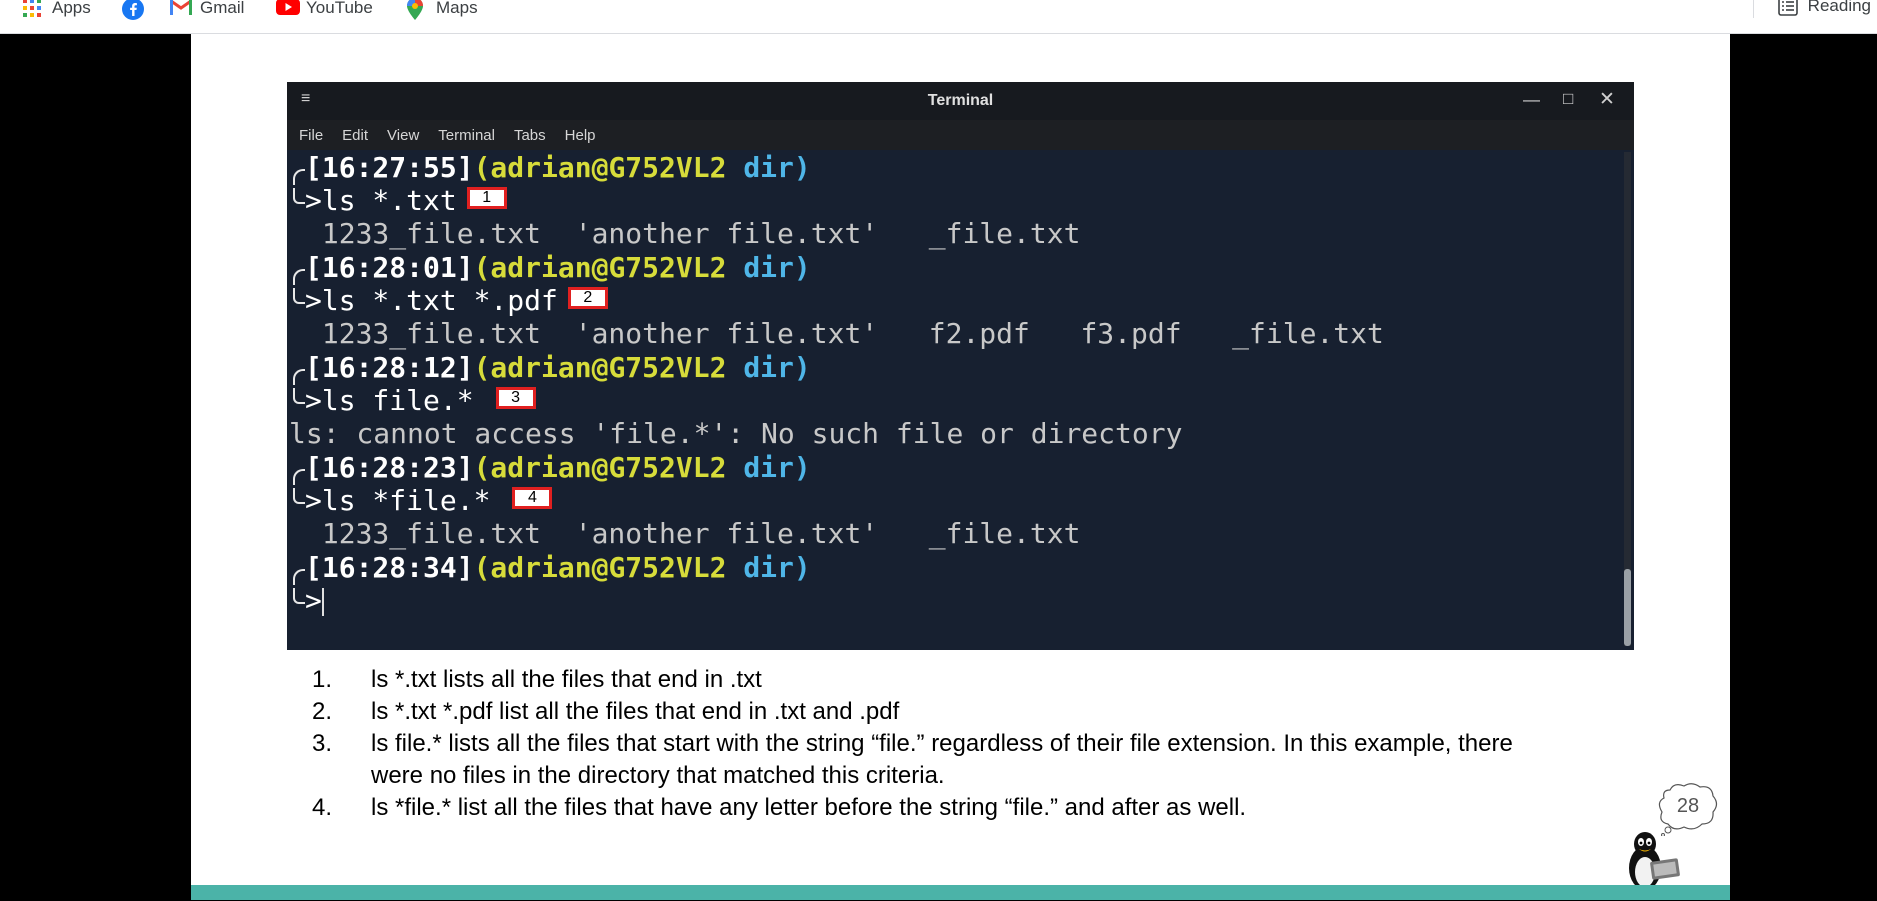  Describe the element at coordinates (389, 367) in the screenshot. I see `timestamp: [16:28:12]` at that location.